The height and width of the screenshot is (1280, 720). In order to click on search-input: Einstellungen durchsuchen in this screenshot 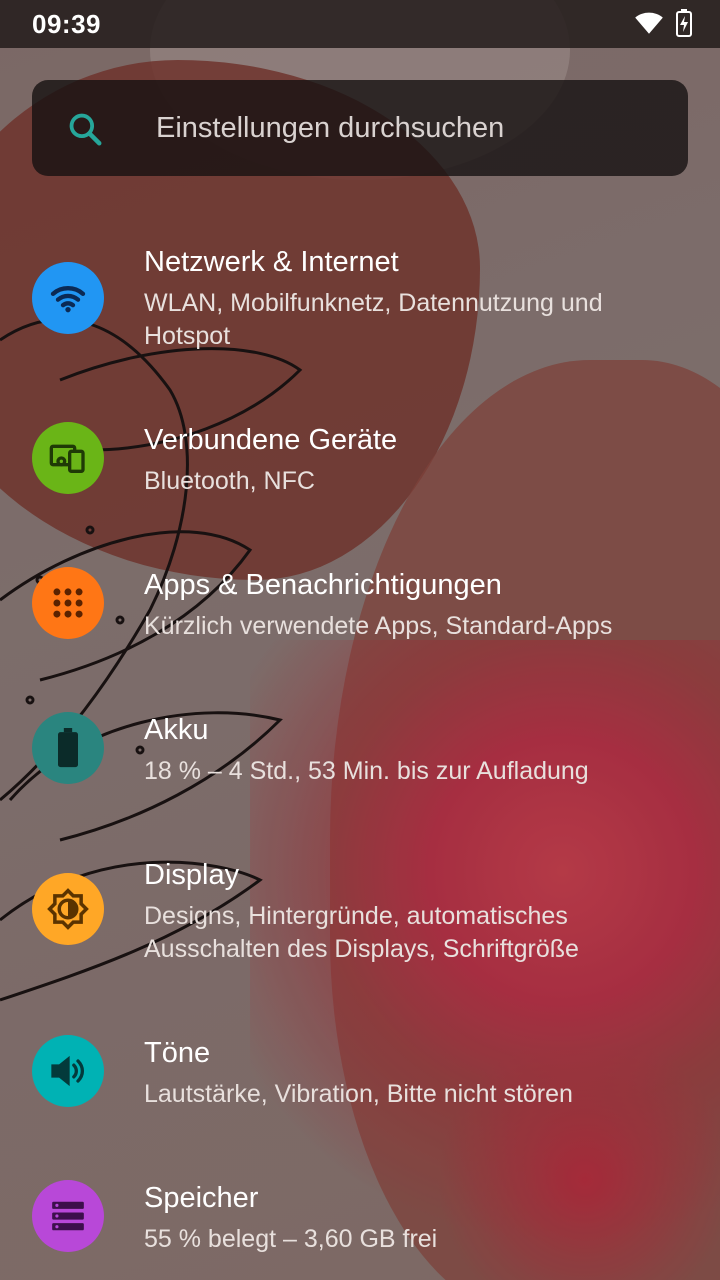, I will do `click(330, 128)`.